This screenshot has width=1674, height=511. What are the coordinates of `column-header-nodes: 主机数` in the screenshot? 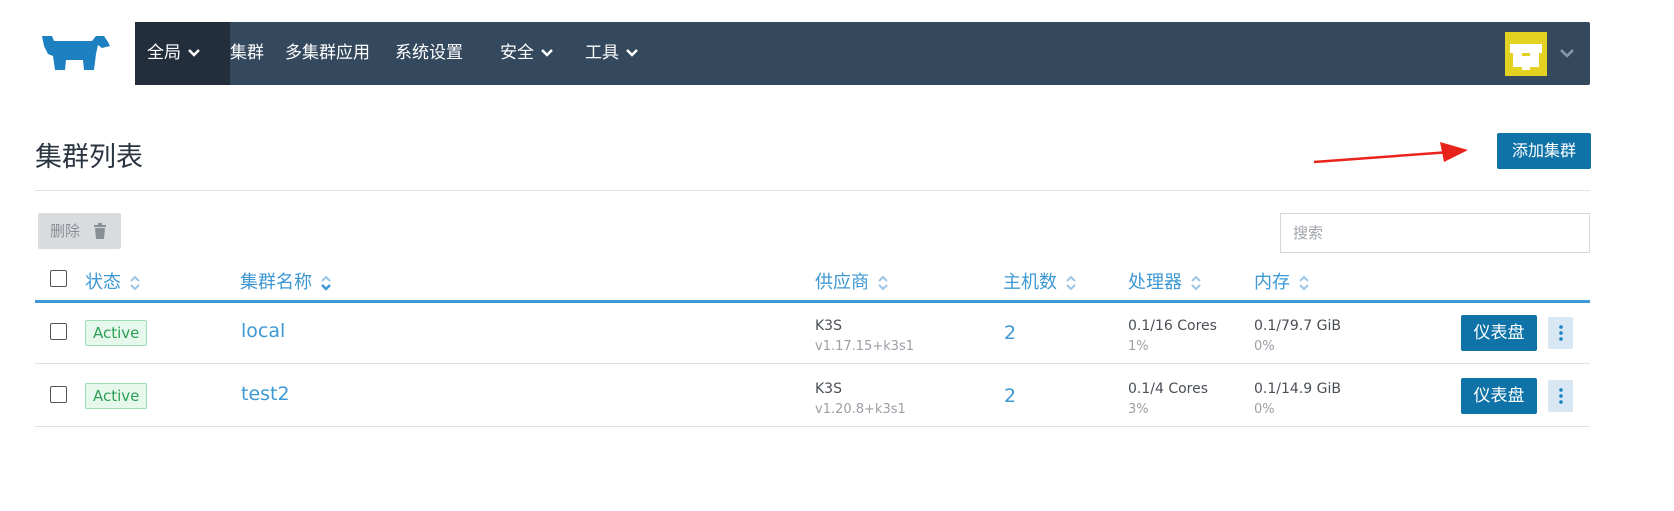 It's located at (1040, 281).